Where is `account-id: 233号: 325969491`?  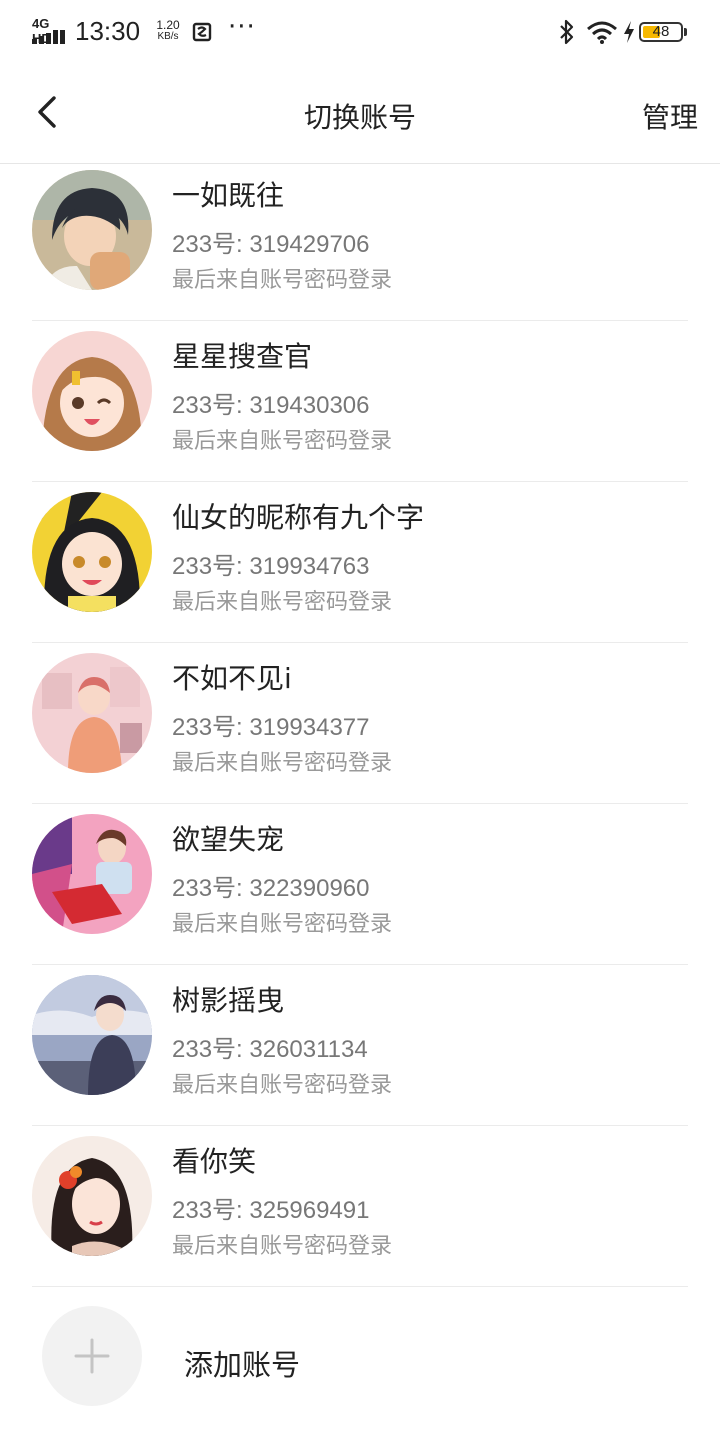
account-id: 233号: 325969491 is located at coordinates (271, 1210).